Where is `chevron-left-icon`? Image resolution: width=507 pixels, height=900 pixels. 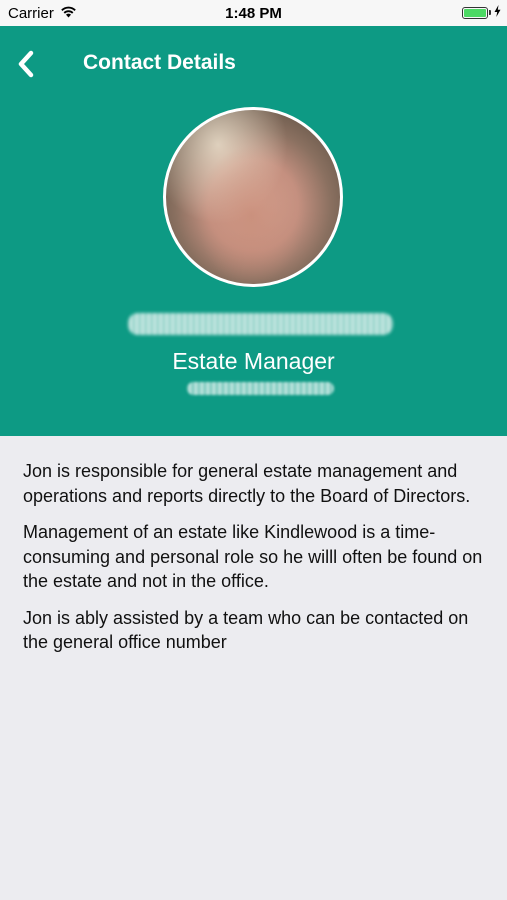 chevron-left-icon is located at coordinates (26, 64).